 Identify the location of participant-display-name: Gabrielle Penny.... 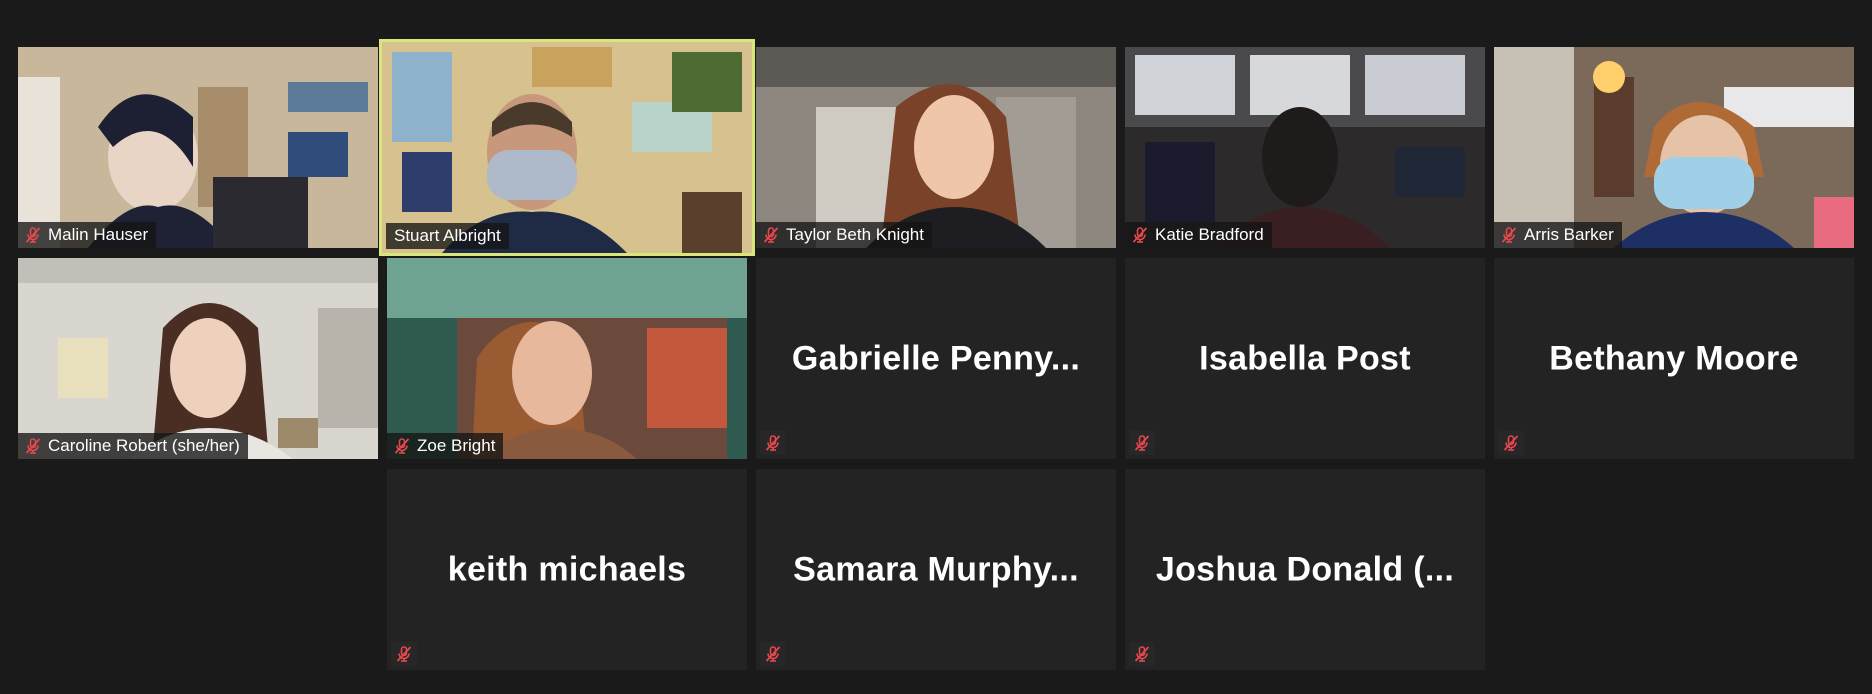
(936, 358).